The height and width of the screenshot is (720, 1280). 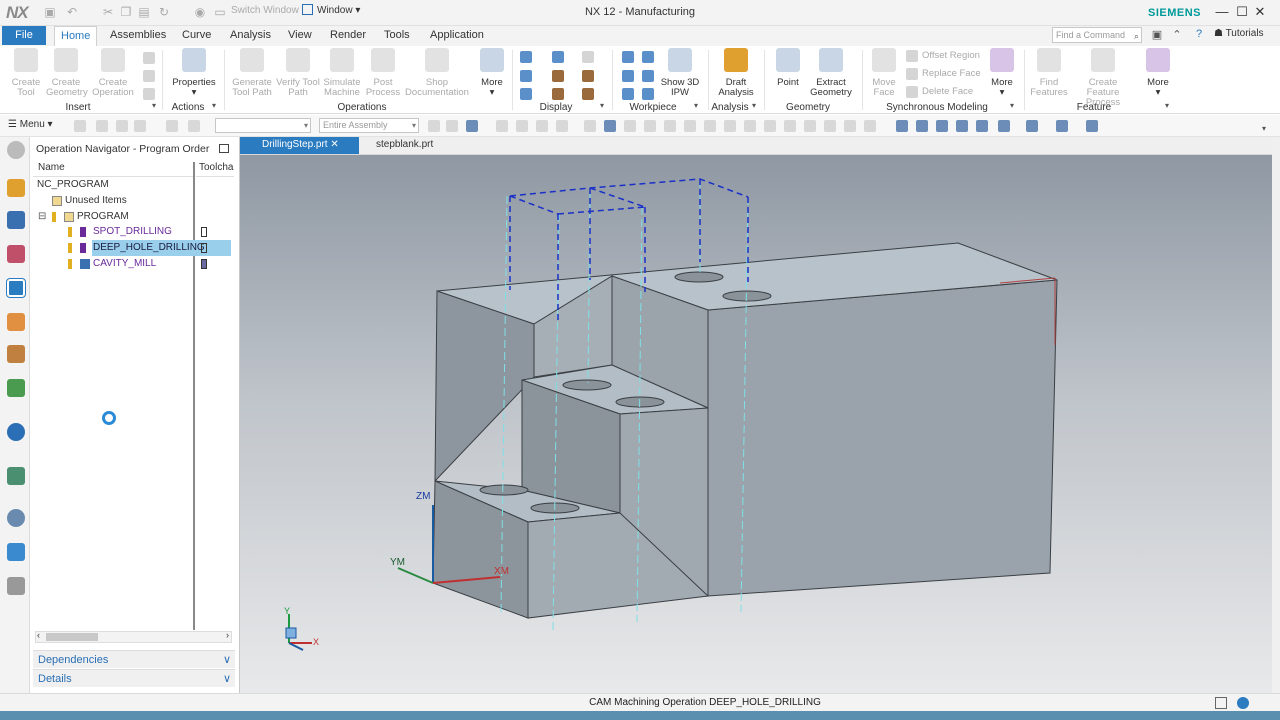 I want to click on column-header-toolchange: Toolcha, so click(x=215, y=169).